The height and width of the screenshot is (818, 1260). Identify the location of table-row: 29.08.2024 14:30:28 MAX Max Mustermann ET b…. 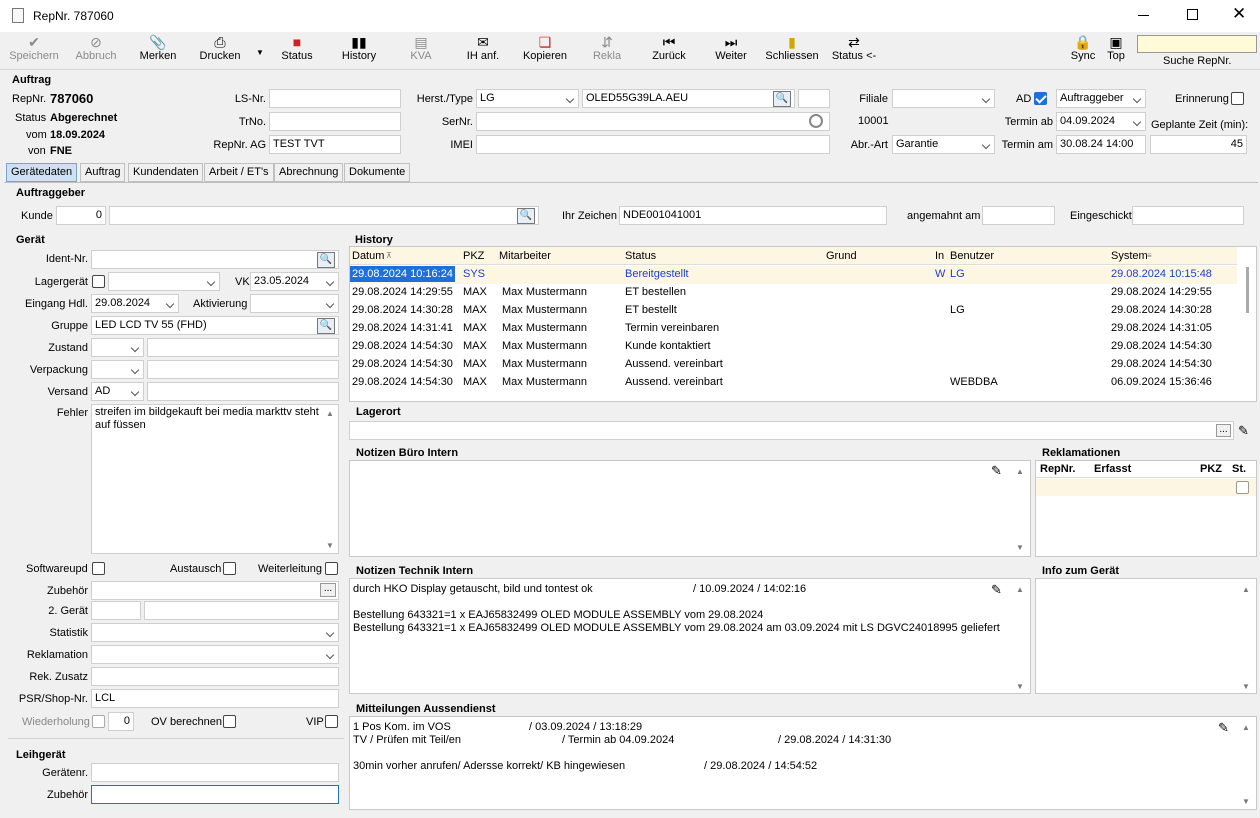
(793, 311).